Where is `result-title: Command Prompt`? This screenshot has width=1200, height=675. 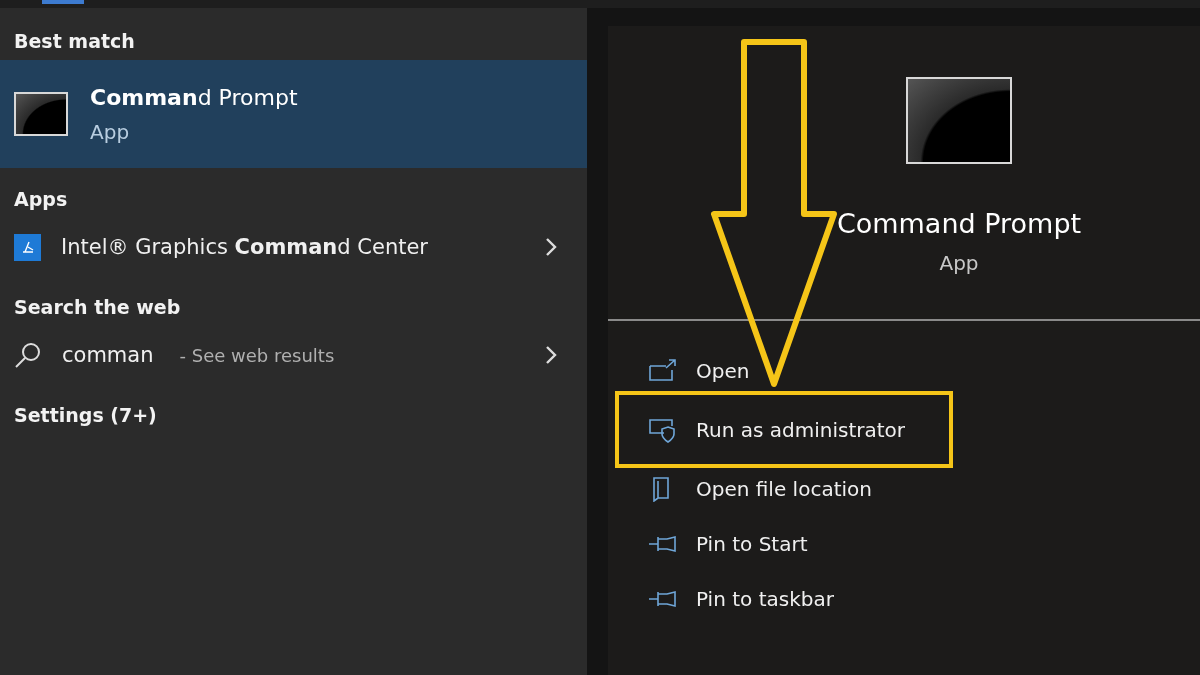
result-title: Command Prompt is located at coordinates (194, 97).